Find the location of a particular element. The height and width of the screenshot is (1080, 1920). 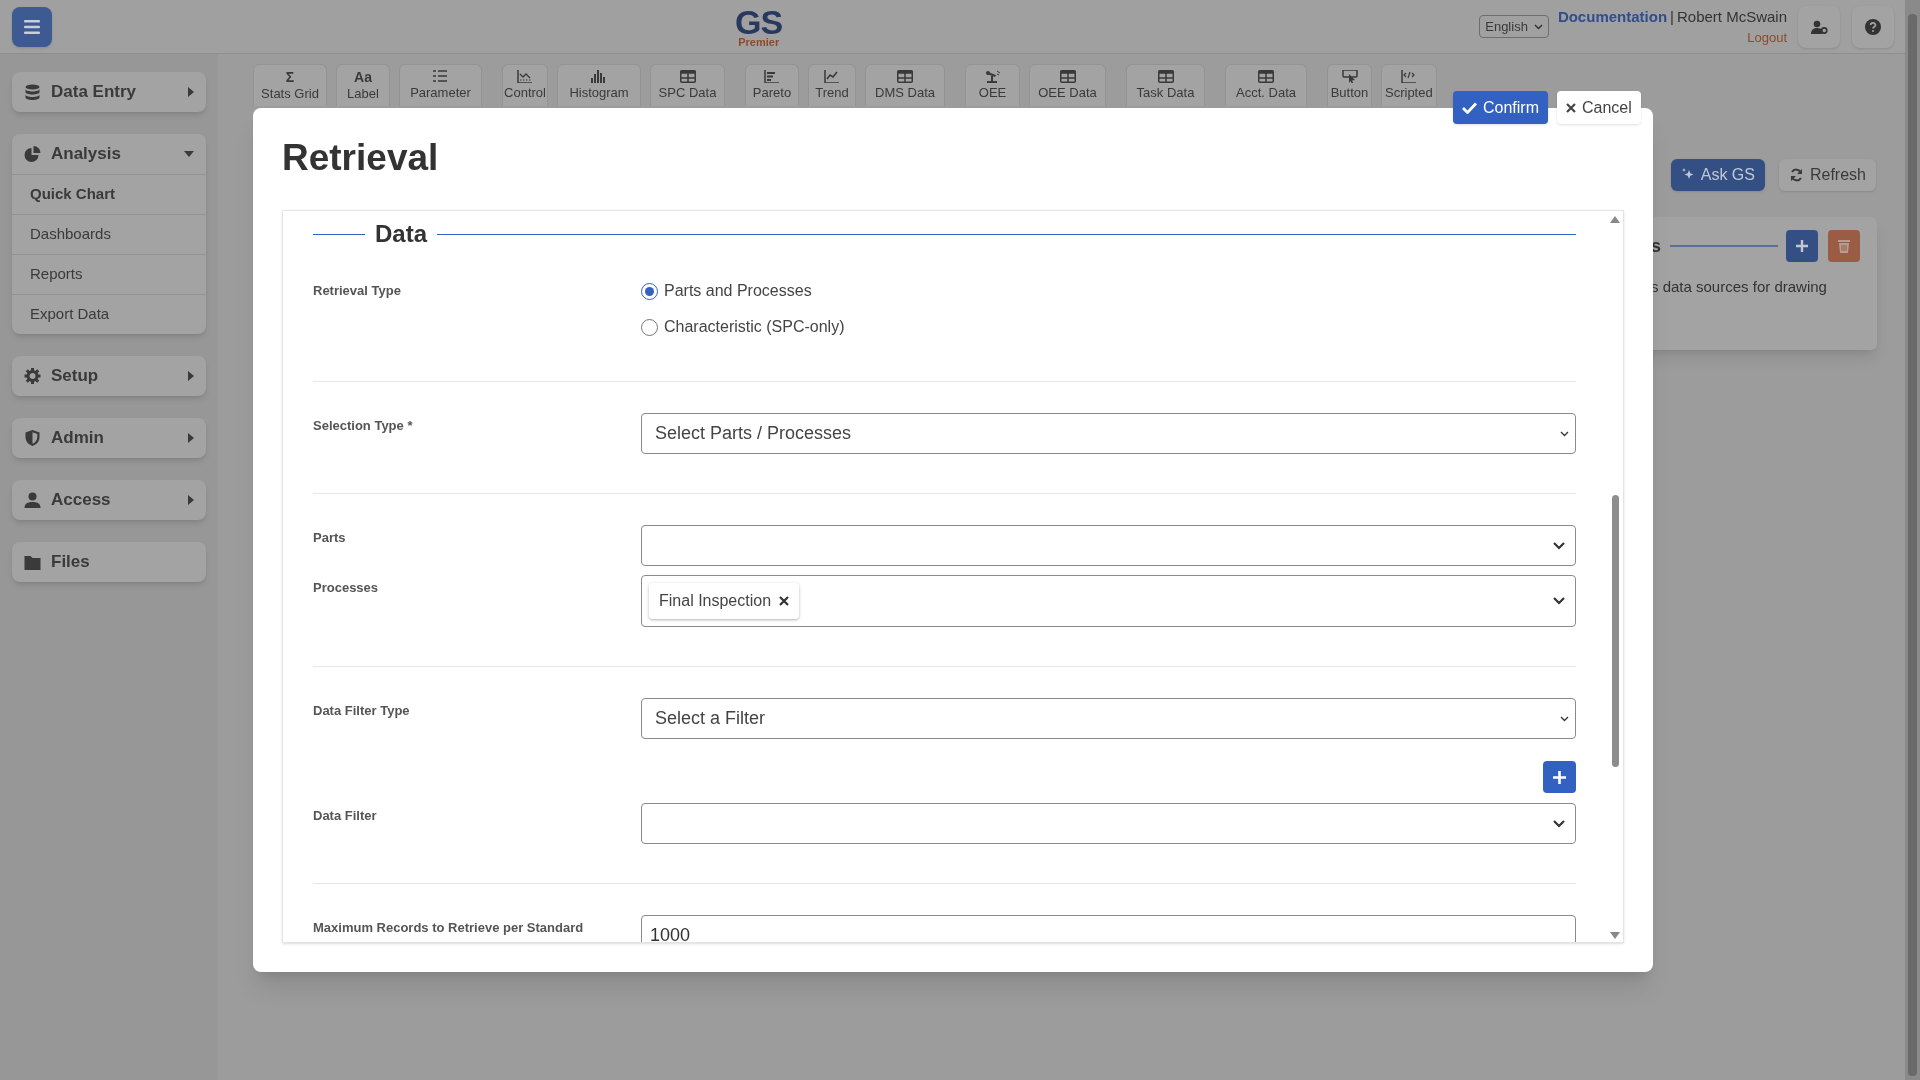

toolbar-button: OEE is located at coordinates (992, 85).